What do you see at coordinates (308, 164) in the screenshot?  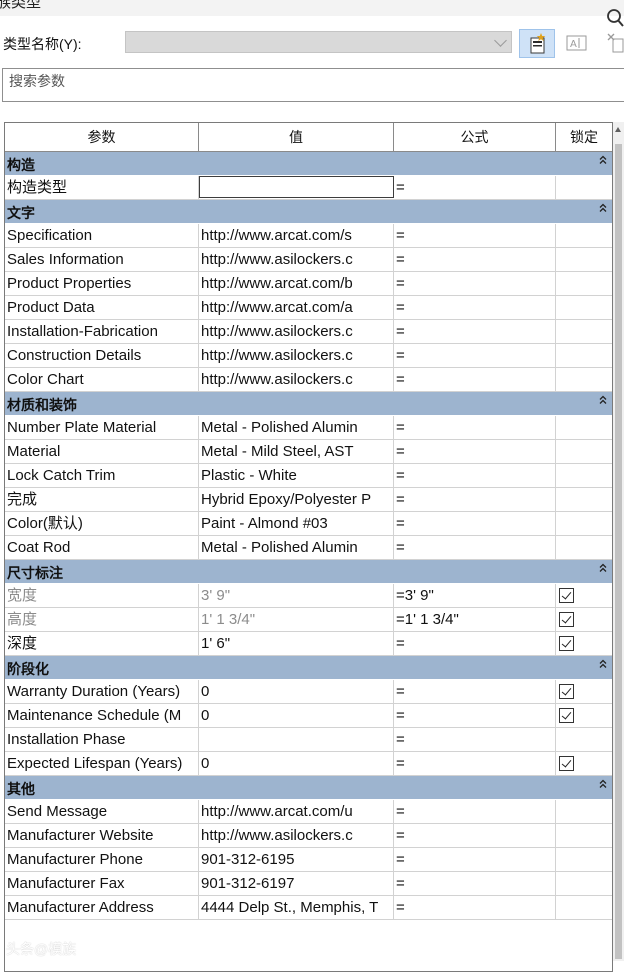 I see `group-header: 构造` at bounding box center [308, 164].